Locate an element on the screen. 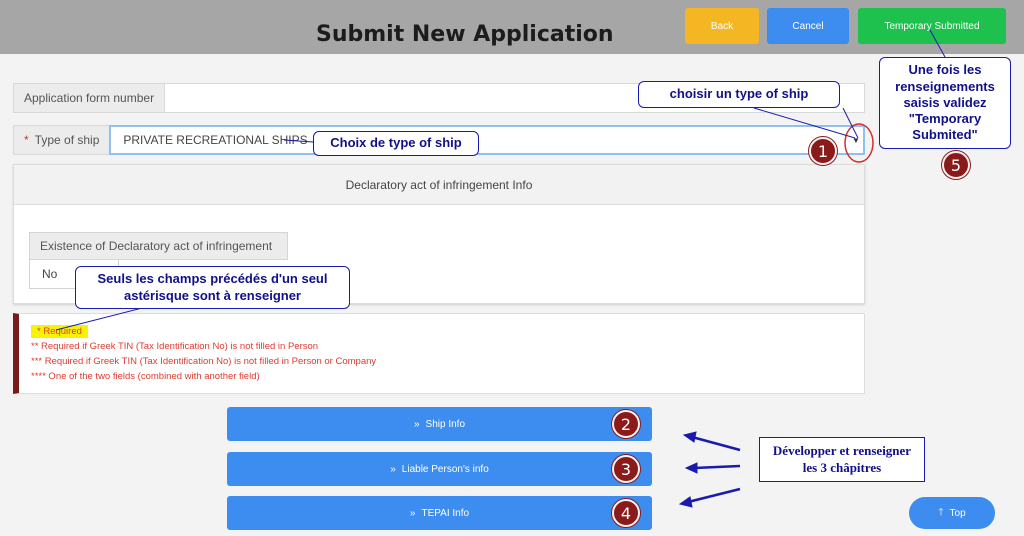 This screenshot has width=1024, height=536. annotation-choice-label: Choix de type of ship is located at coordinates (396, 143).